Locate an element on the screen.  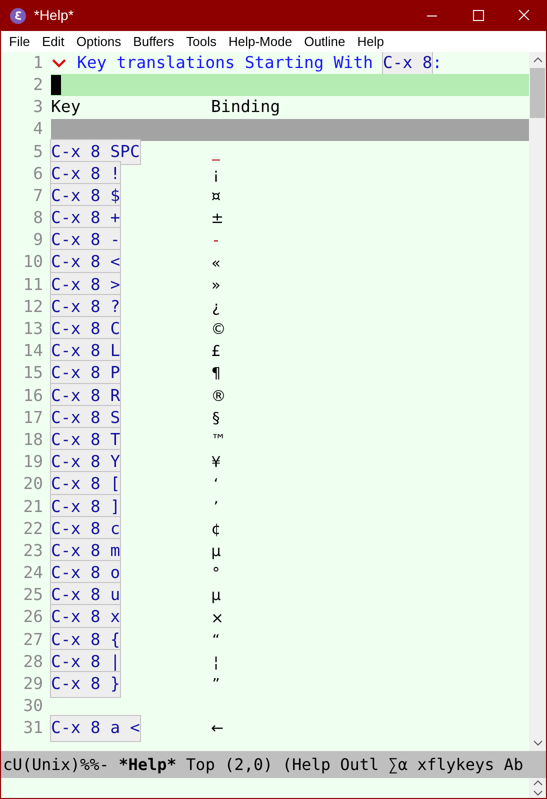
binding-character: × is located at coordinates (216, 618).